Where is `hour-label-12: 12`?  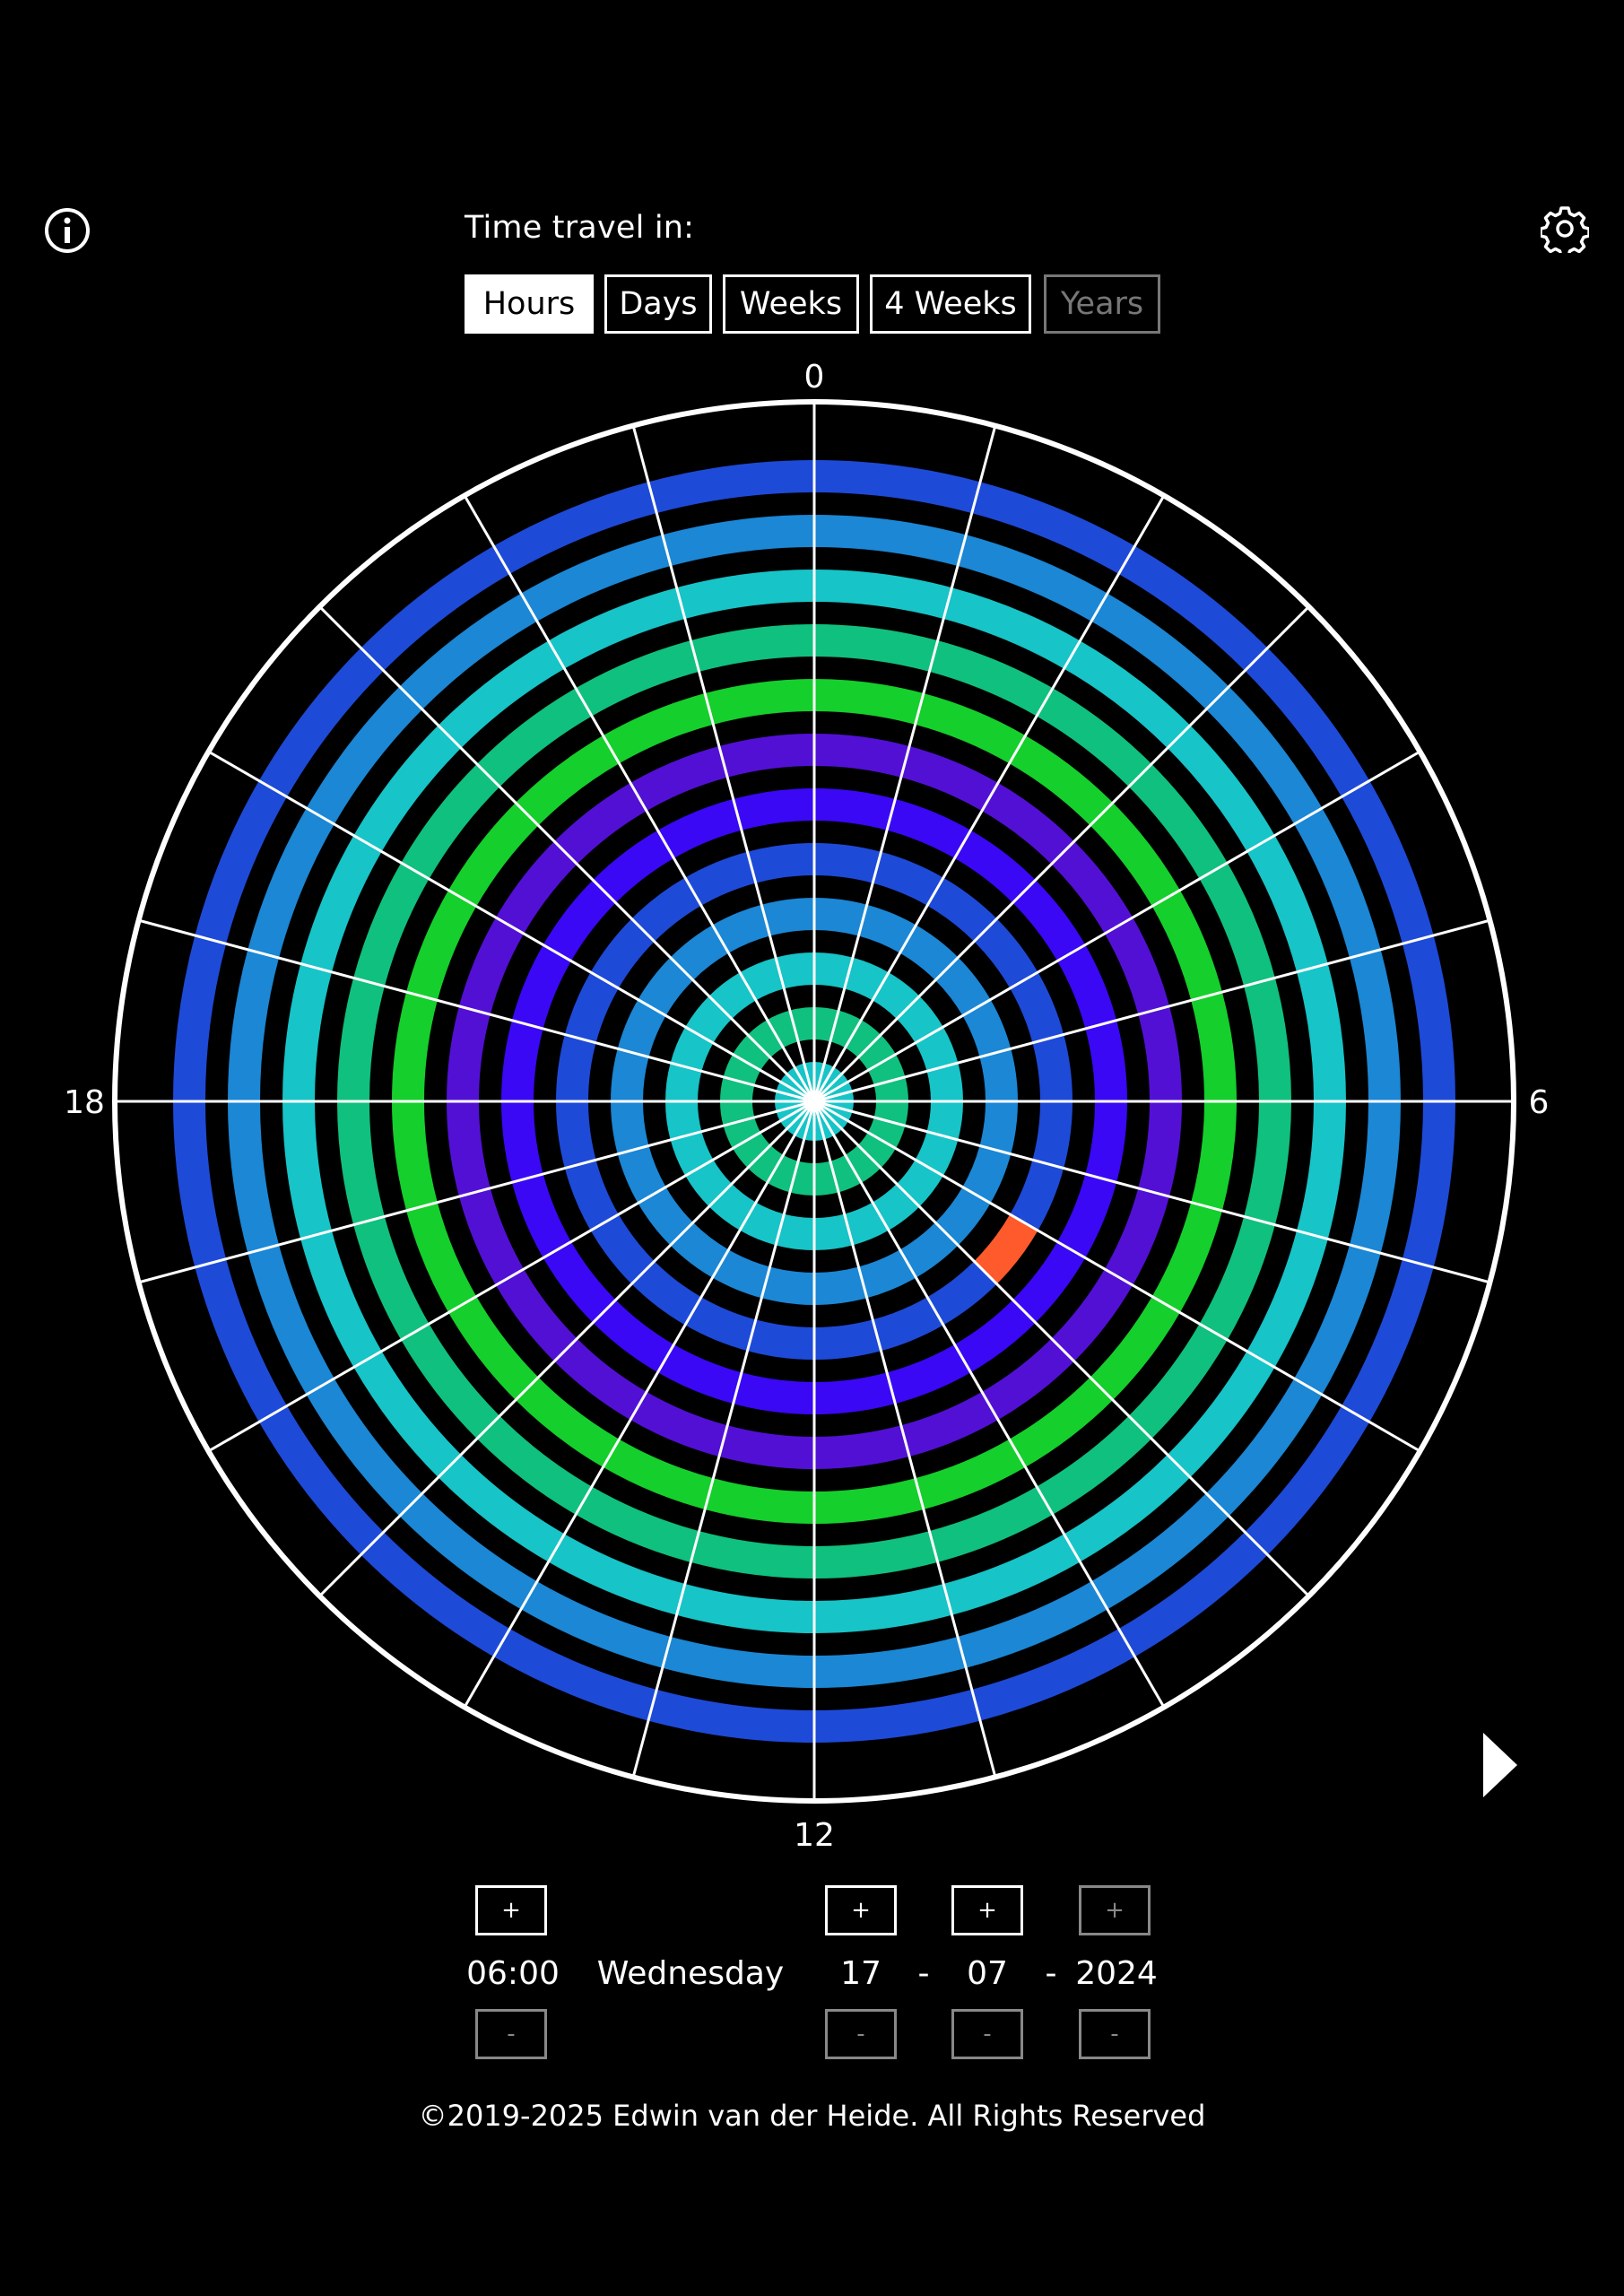 hour-label-12: 12 is located at coordinates (814, 1835).